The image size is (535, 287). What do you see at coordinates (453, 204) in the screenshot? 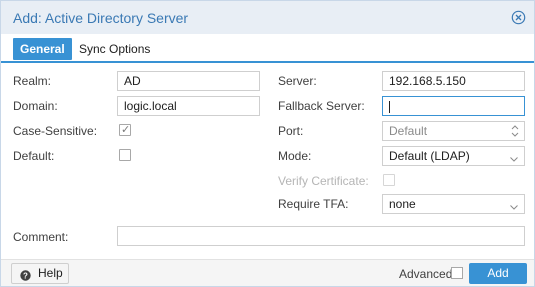
I see `require-tfa-select: none` at bounding box center [453, 204].